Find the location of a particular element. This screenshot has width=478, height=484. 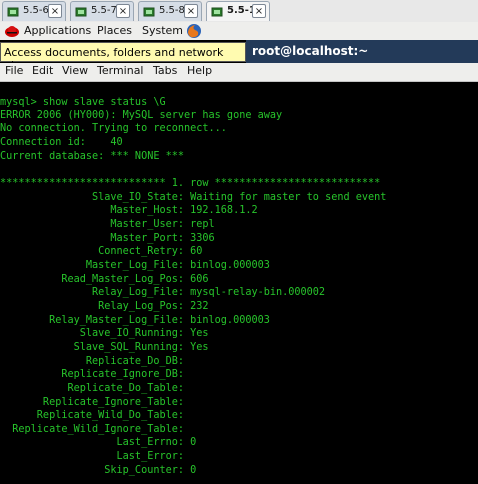

tab-label: 5.5-7 is located at coordinates (104, 10).